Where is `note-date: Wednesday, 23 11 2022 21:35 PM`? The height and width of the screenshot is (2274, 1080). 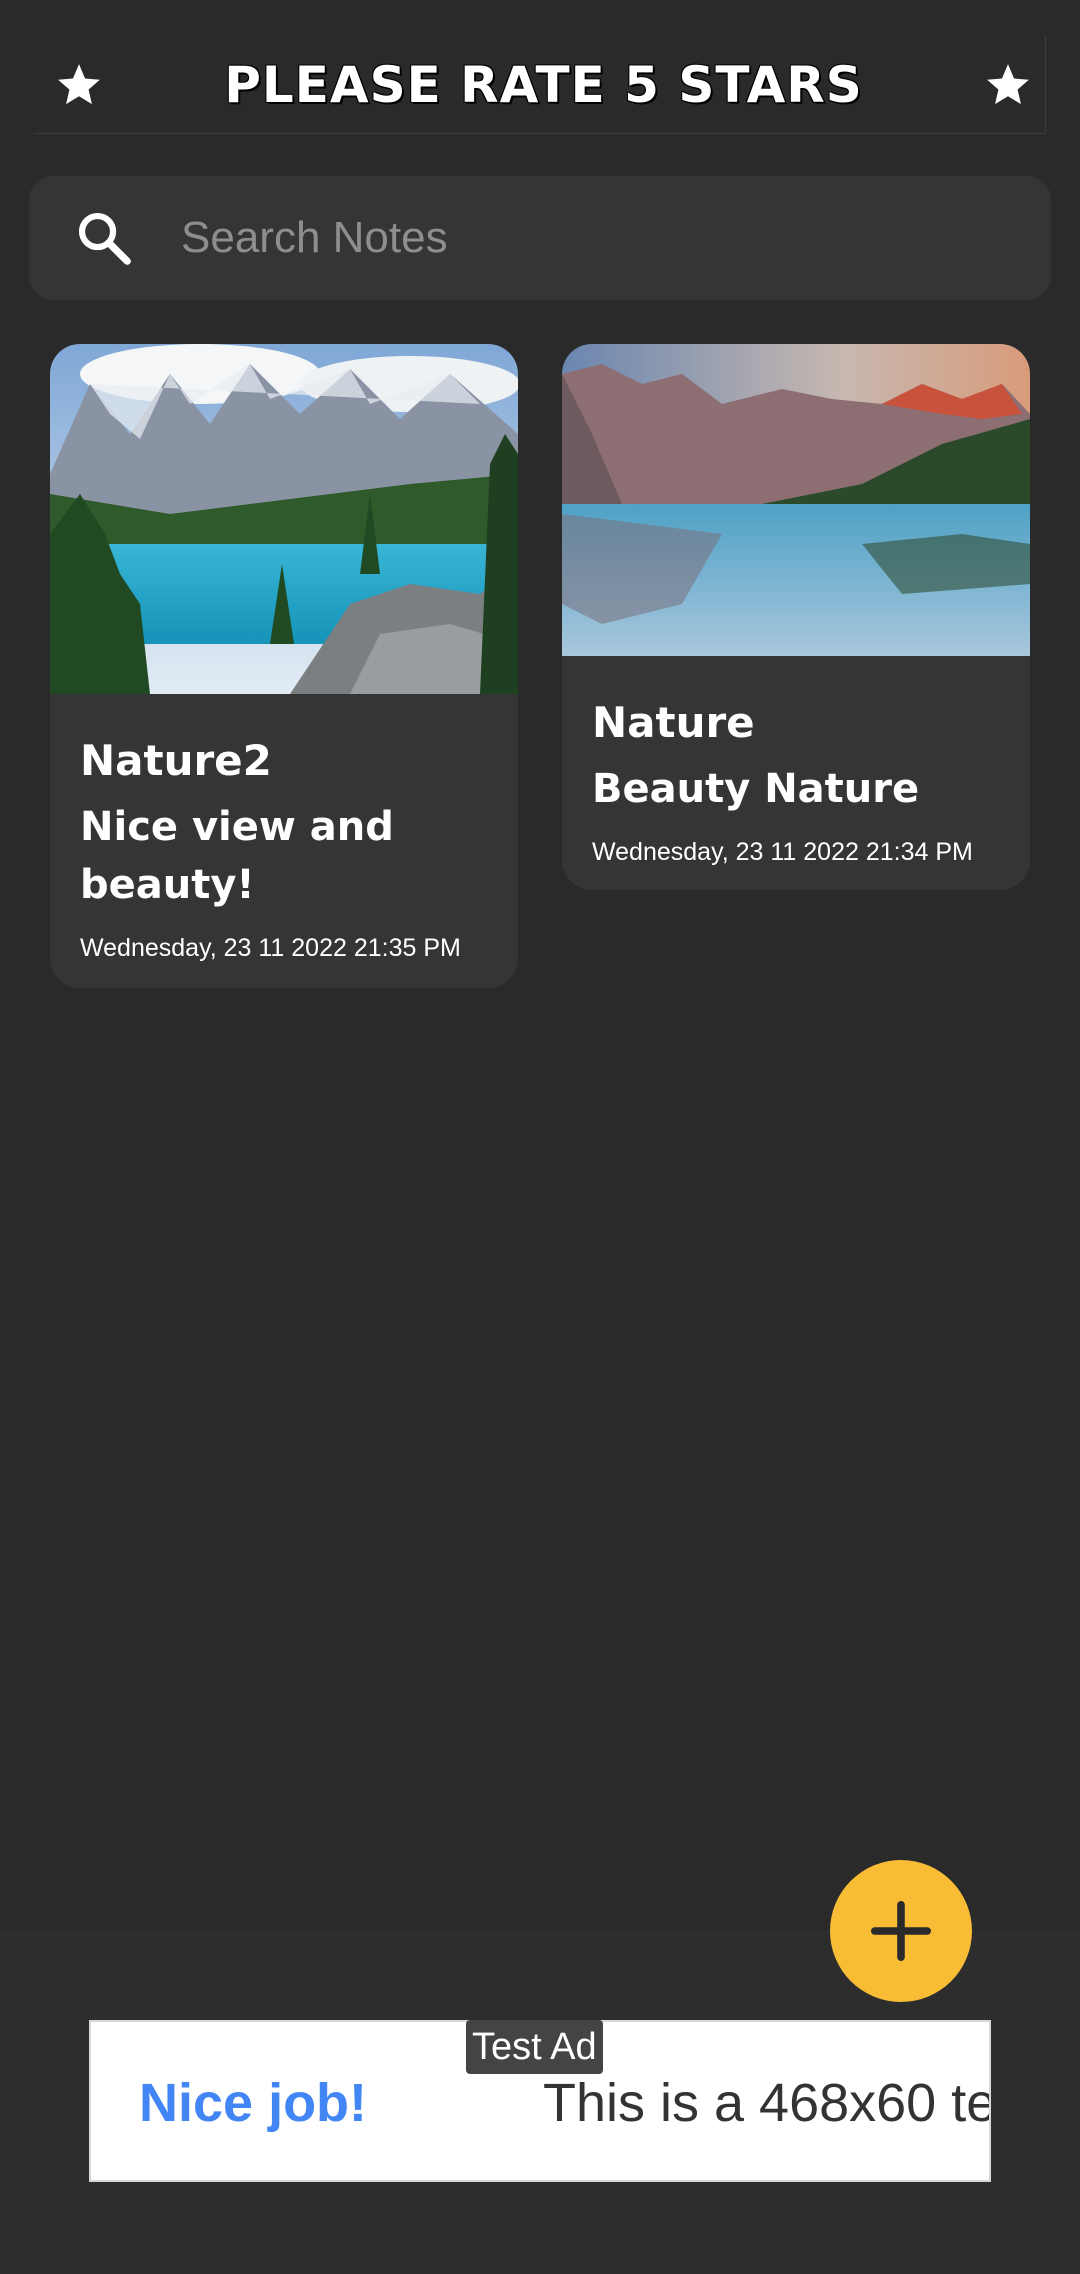
note-date: Wednesday, 23 11 2022 21:35 PM is located at coordinates (270, 948).